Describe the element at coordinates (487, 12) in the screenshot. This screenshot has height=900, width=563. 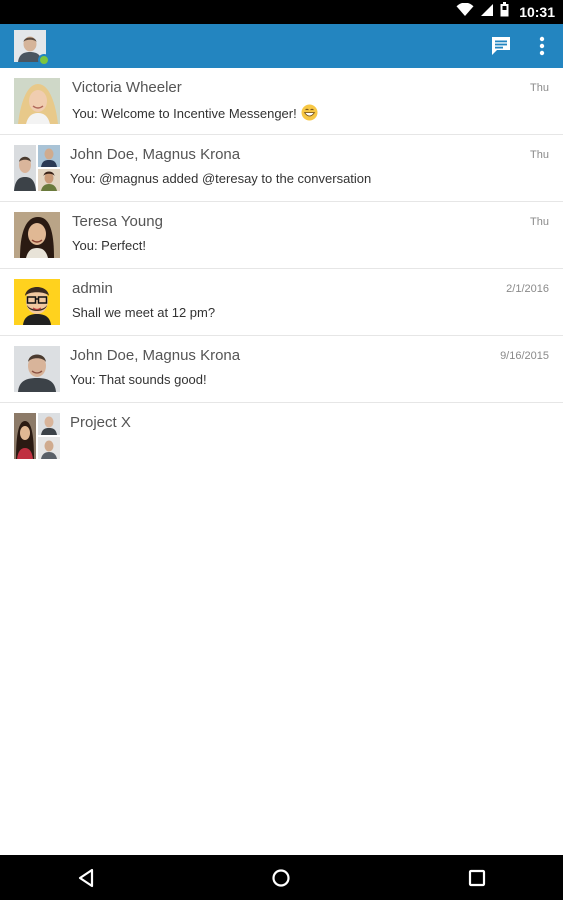
I see `cell-signal-icon` at that location.